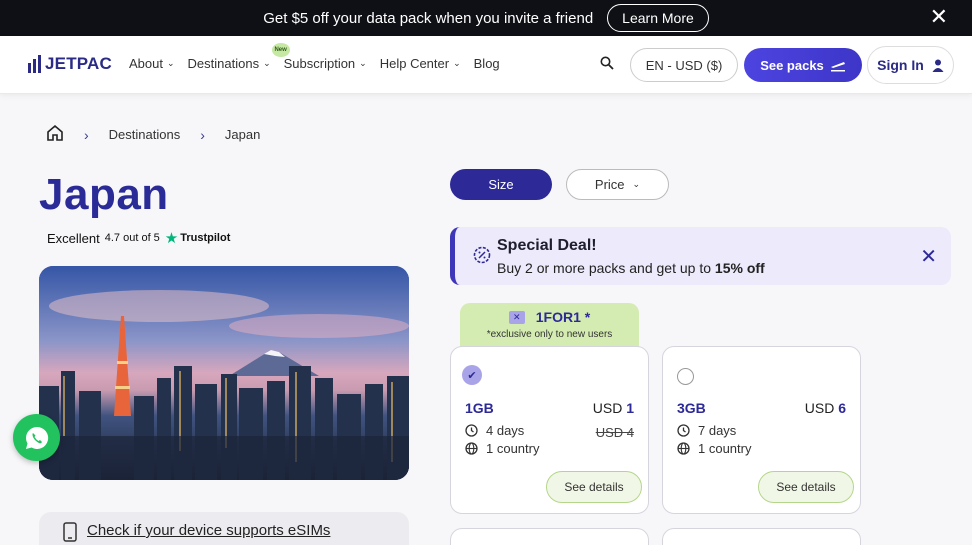  Describe the element at coordinates (501, 184) in the screenshot. I see `sort-size-button: Size` at that location.